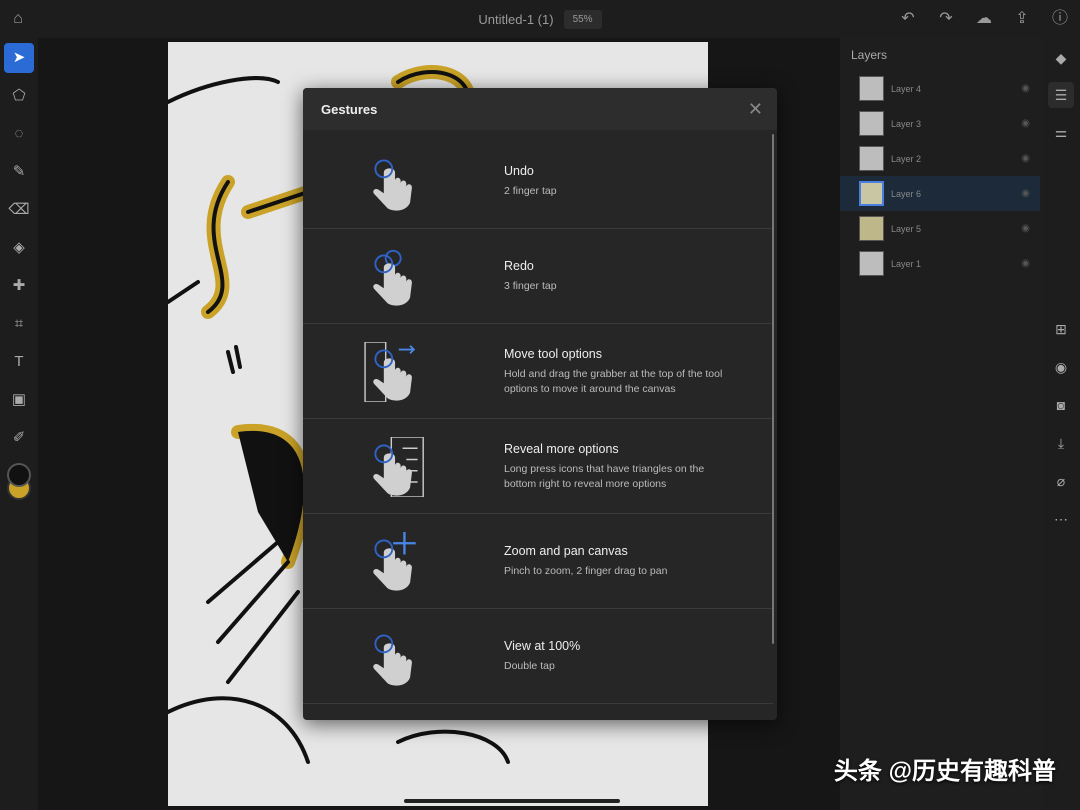 This screenshot has width=1080, height=810. Describe the element at coordinates (908, 19) in the screenshot. I see `undo-icon: ↶` at that location.